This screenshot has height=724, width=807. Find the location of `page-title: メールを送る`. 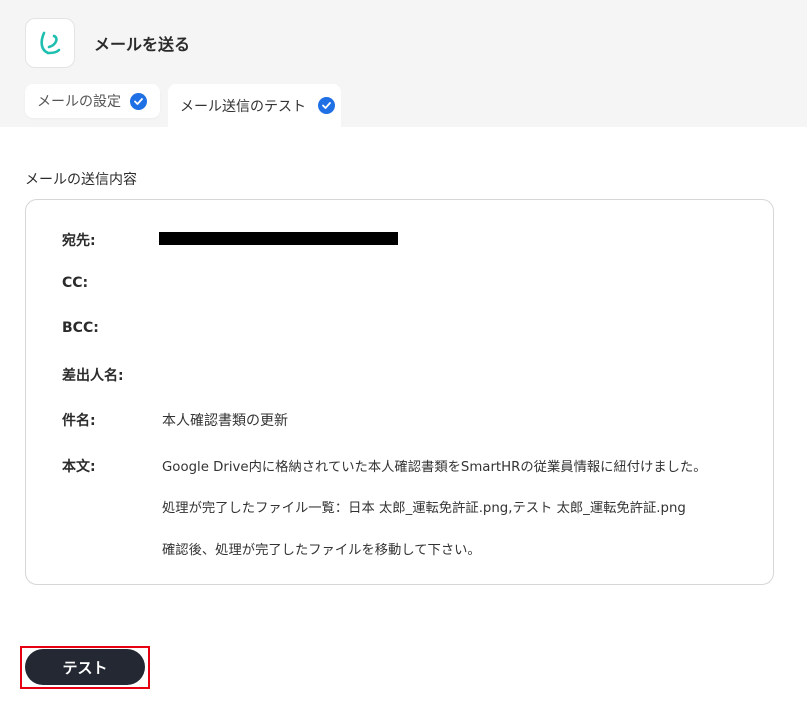

page-title: メールを送る is located at coordinates (142, 44).